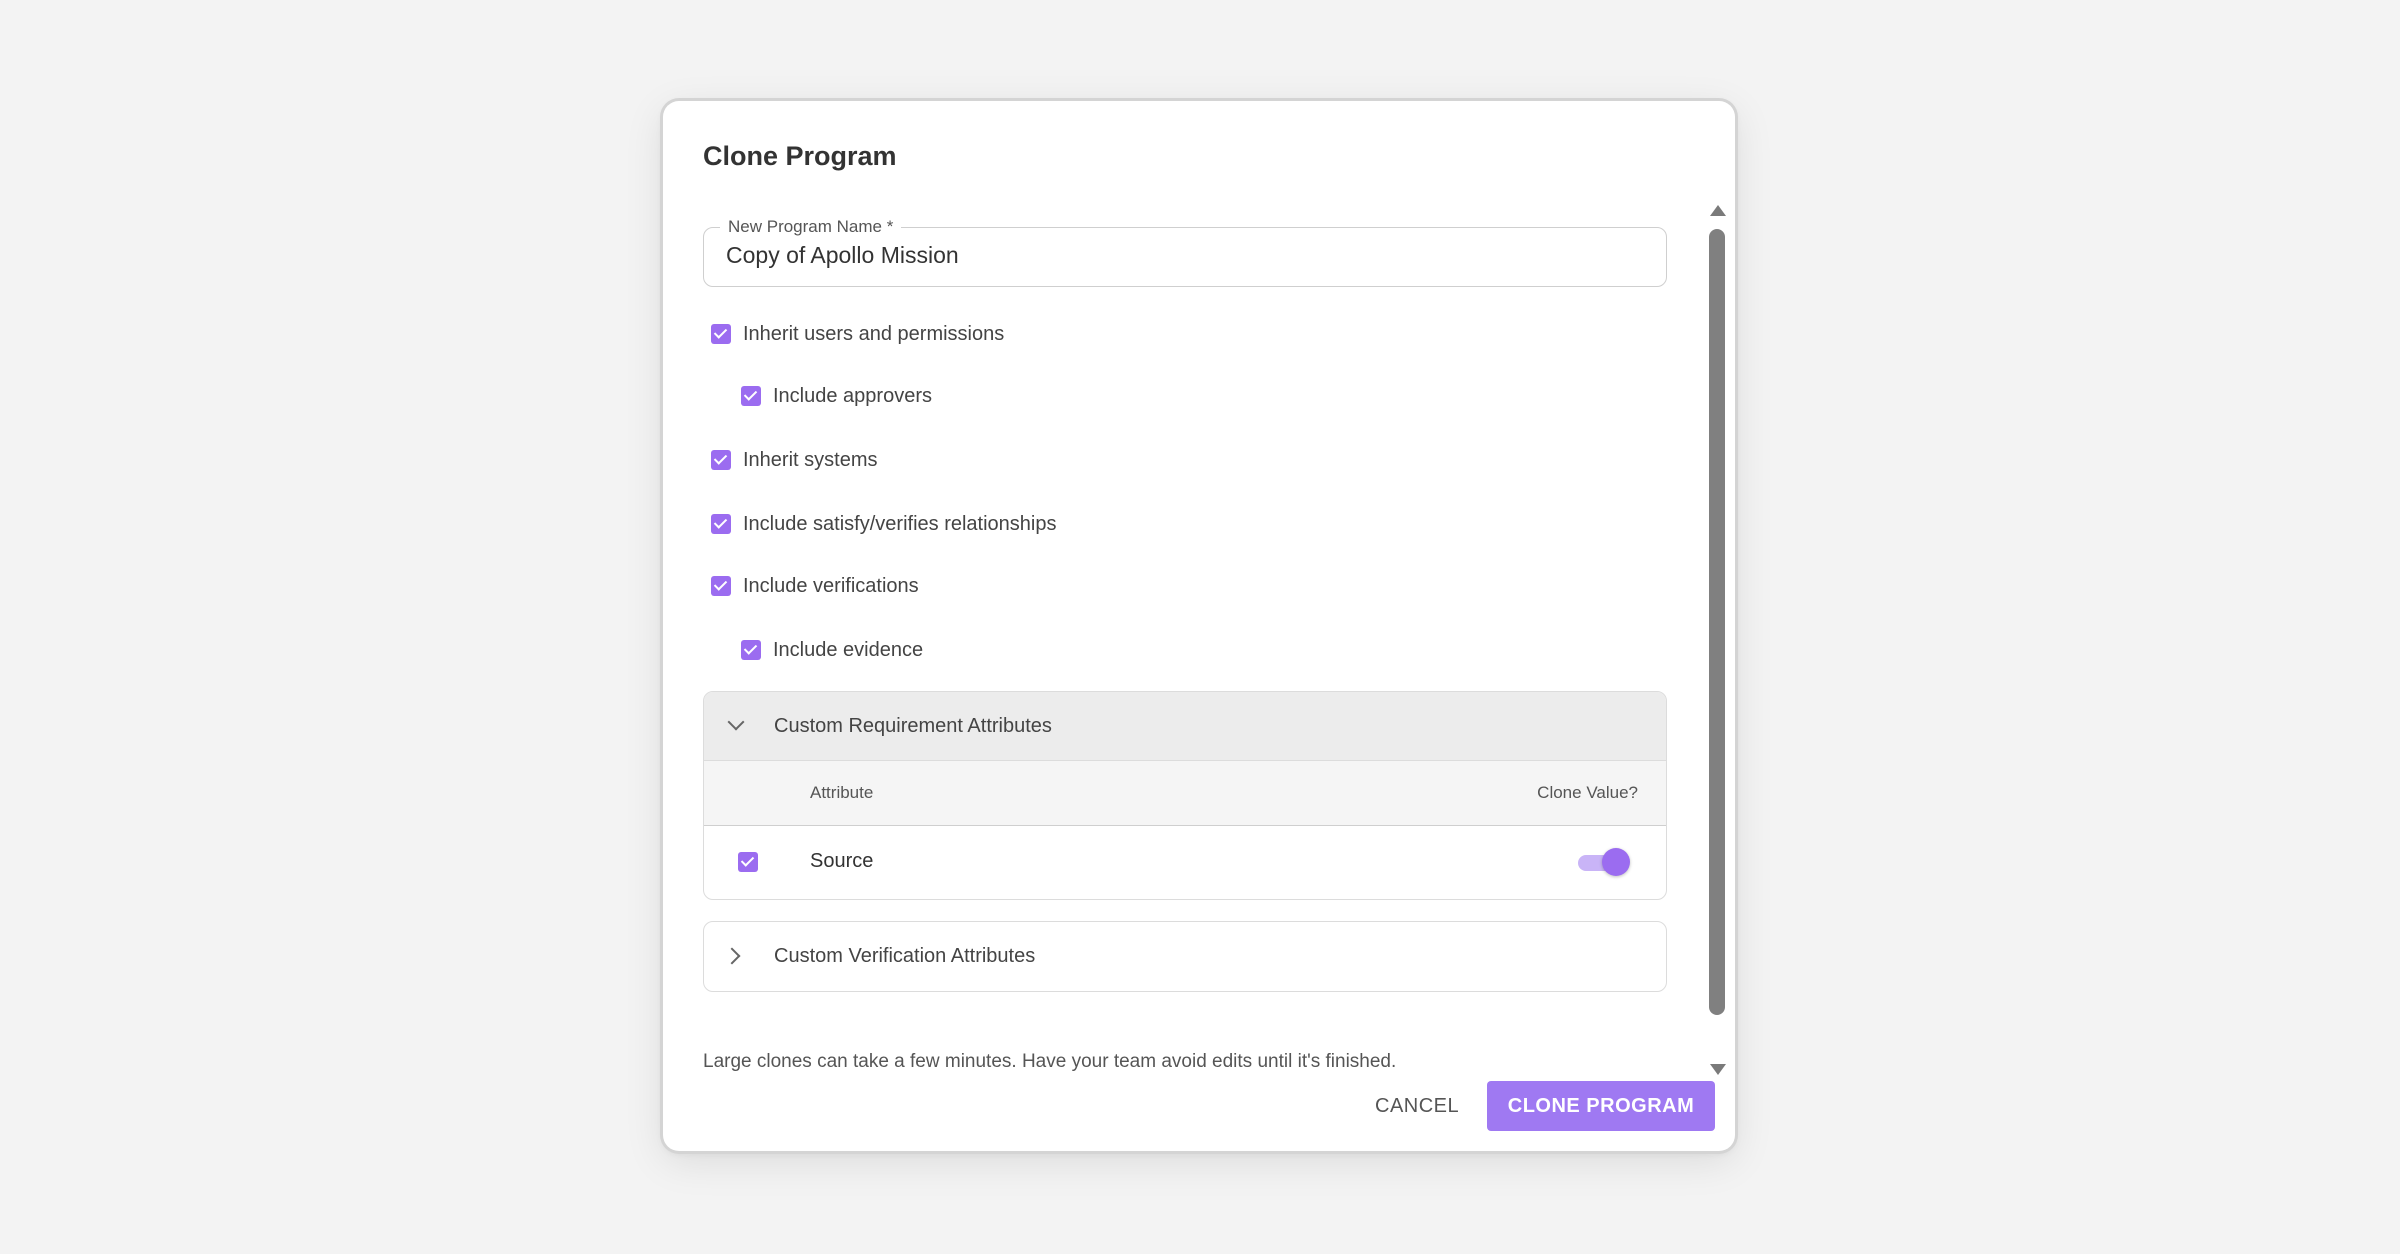 The image size is (2400, 1254). I want to click on verification-attributes-panel: Custom Verification Attributes, so click(1185, 956).